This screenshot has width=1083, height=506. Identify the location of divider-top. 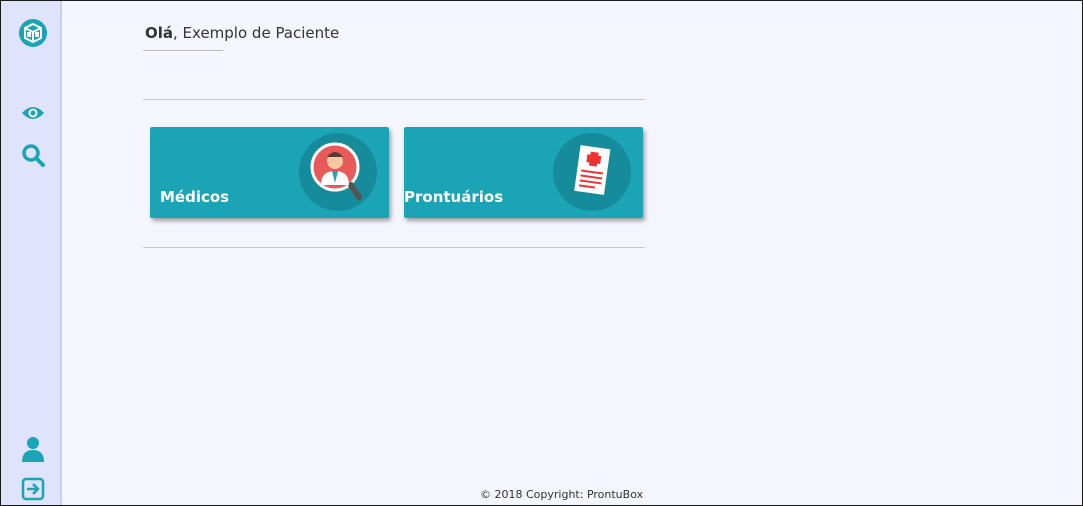
(394, 99).